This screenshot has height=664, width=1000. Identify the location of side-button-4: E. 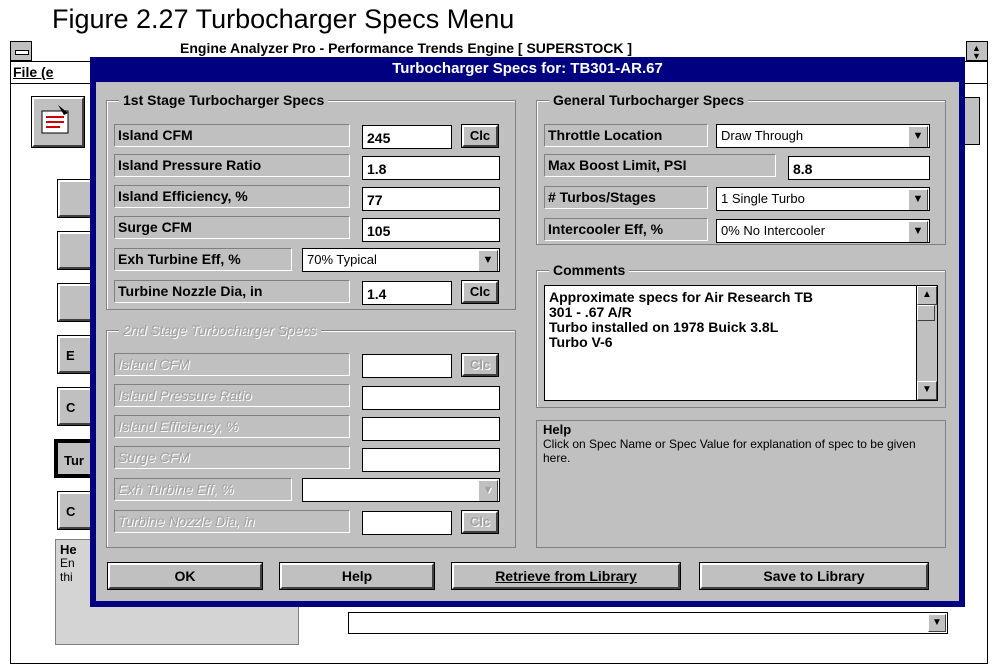
(76, 354).